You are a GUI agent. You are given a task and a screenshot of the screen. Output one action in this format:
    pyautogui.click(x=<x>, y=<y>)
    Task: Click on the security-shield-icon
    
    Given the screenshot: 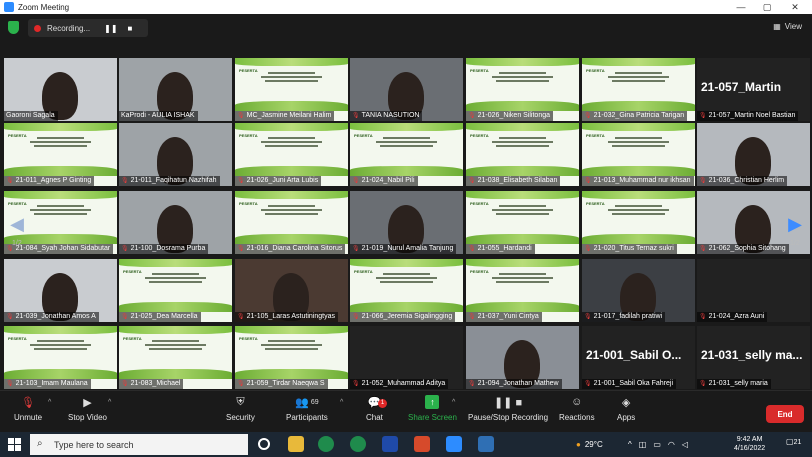 What is the action you would take?
    pyautogui.click(x=13, y=27)
    